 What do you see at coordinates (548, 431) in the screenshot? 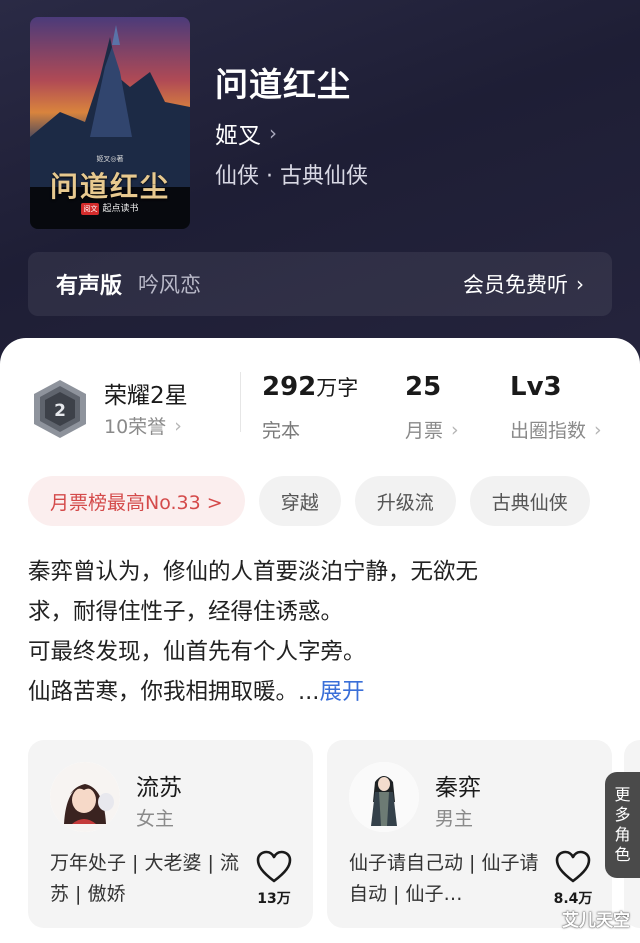
I see `breakout-index-label: 出圈指数` at bounding box center [548, 431].